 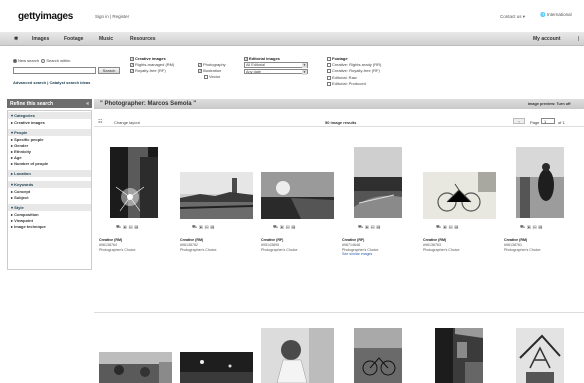 I want to click on footage-checkbox, so click(x=329, y=58).